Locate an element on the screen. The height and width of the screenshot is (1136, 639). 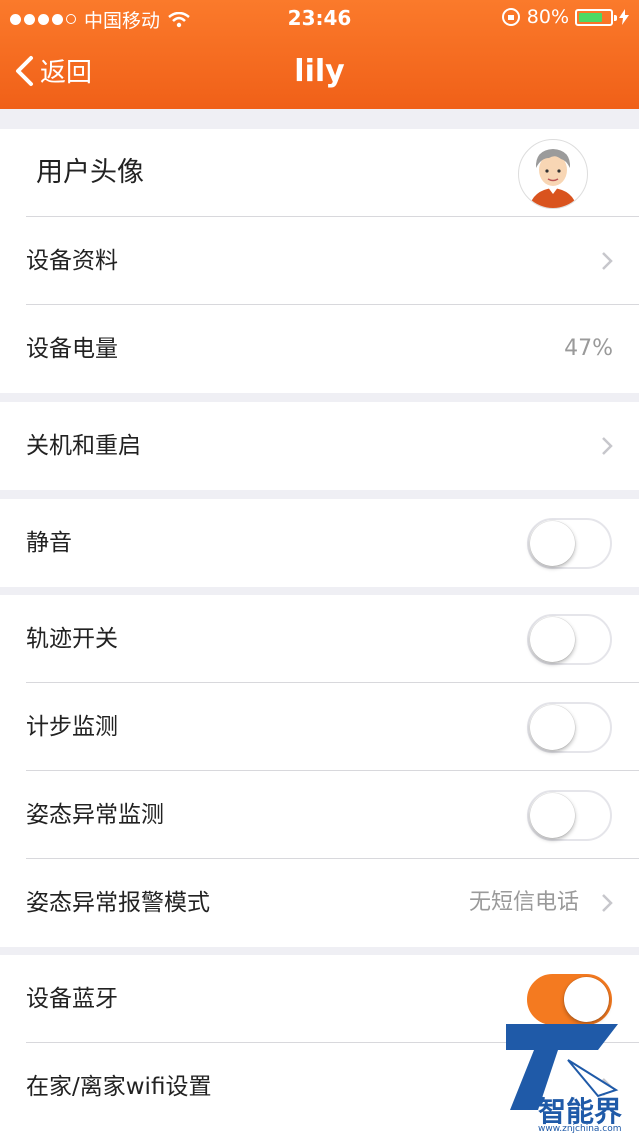
row-device-info: 设备资料 is located at coordinates (319, 261).